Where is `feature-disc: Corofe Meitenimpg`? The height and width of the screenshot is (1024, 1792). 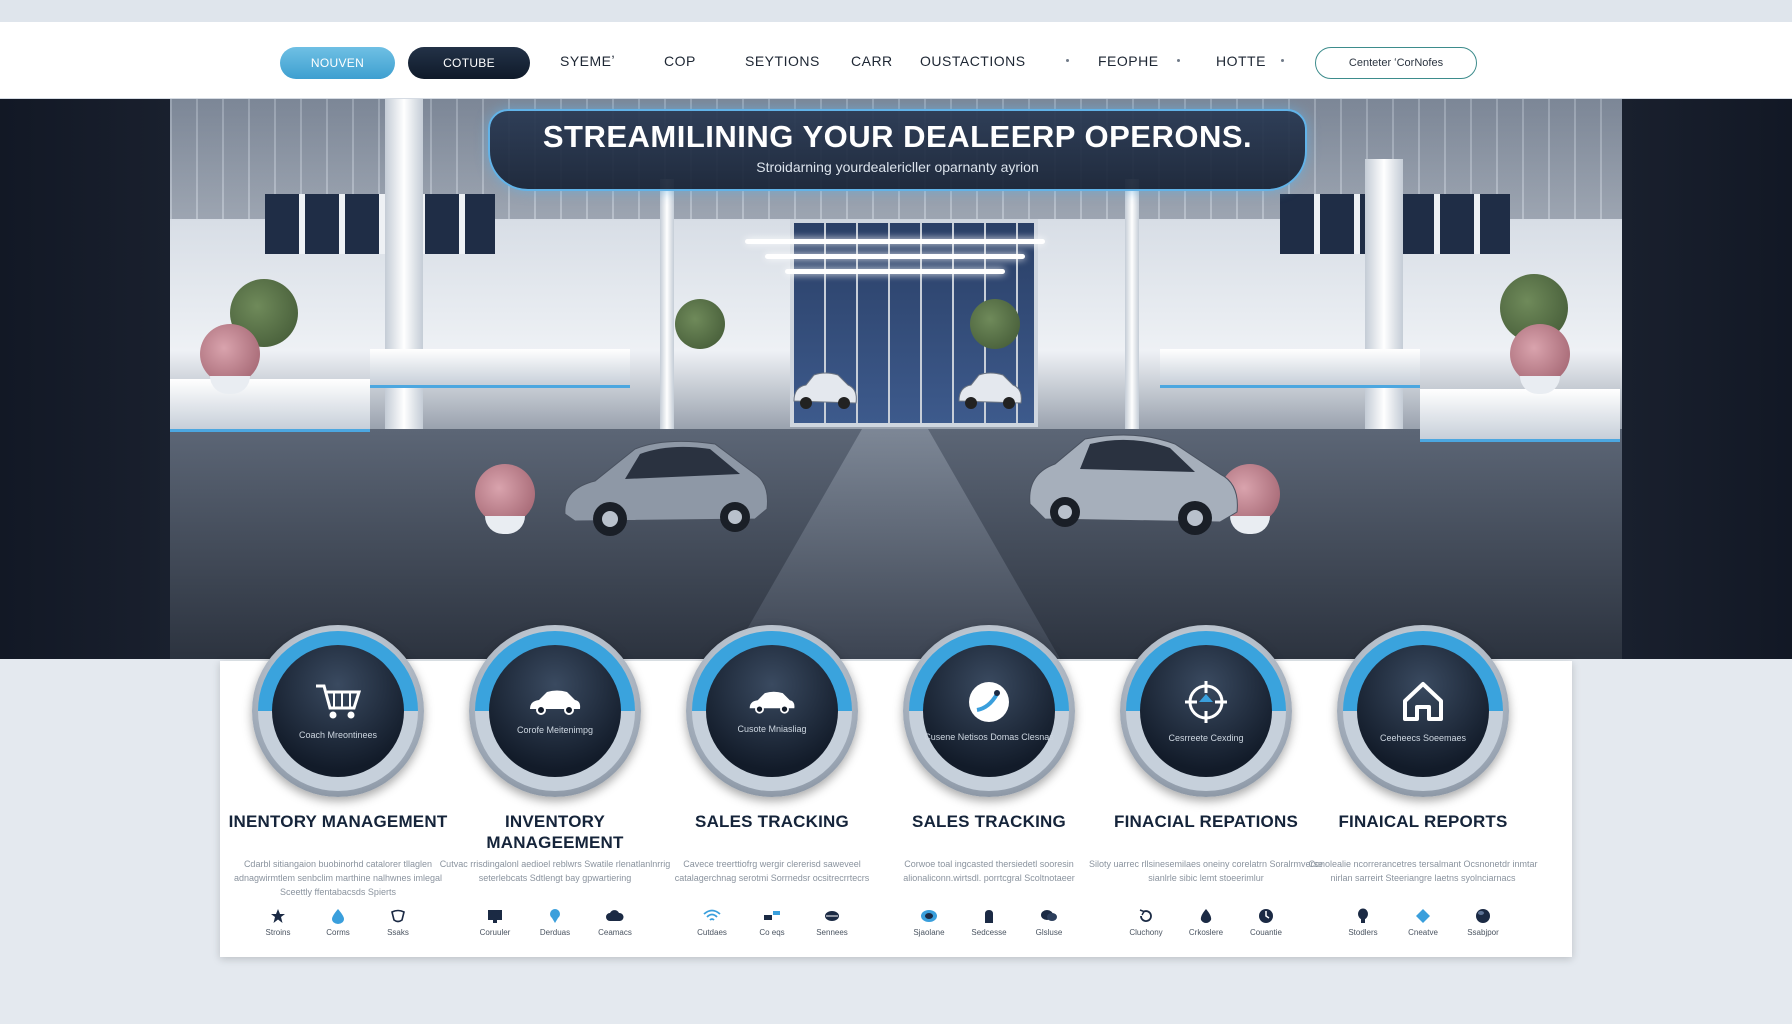
feature-disc: Corofe Meitenimpg is located at coordinates (555, 711).